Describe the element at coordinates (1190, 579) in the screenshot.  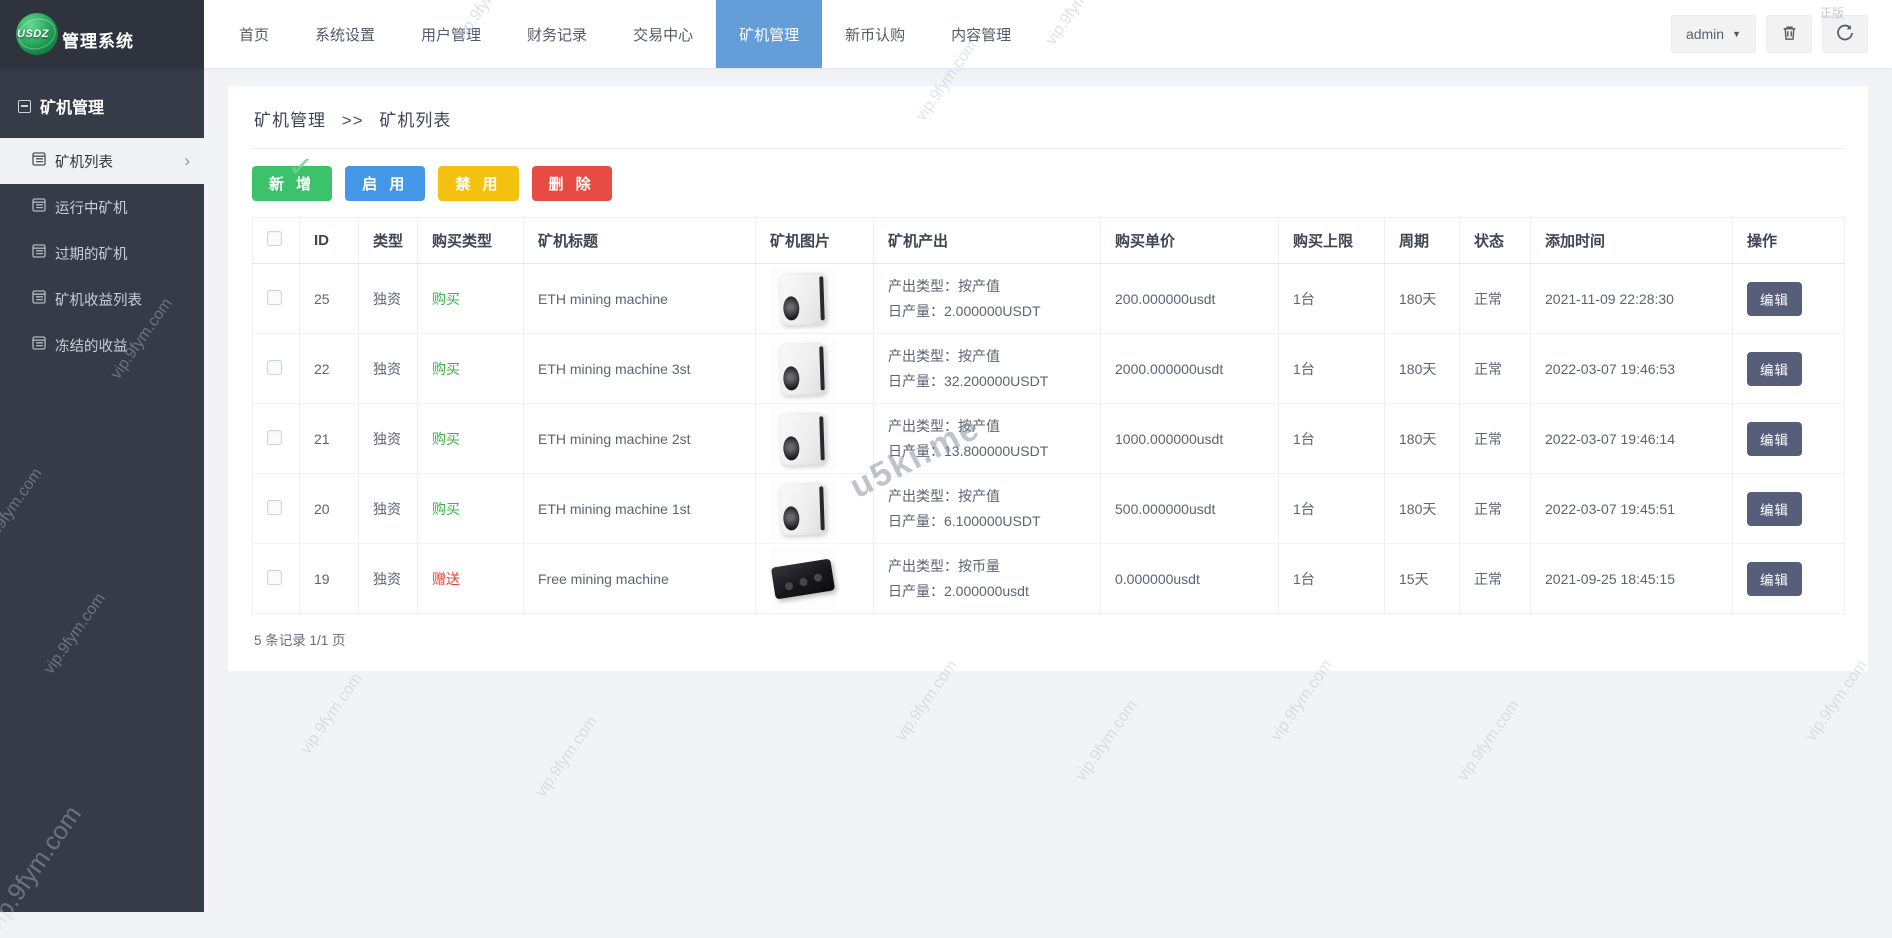
I see `cell-price: 0.000000usdt` at that location.